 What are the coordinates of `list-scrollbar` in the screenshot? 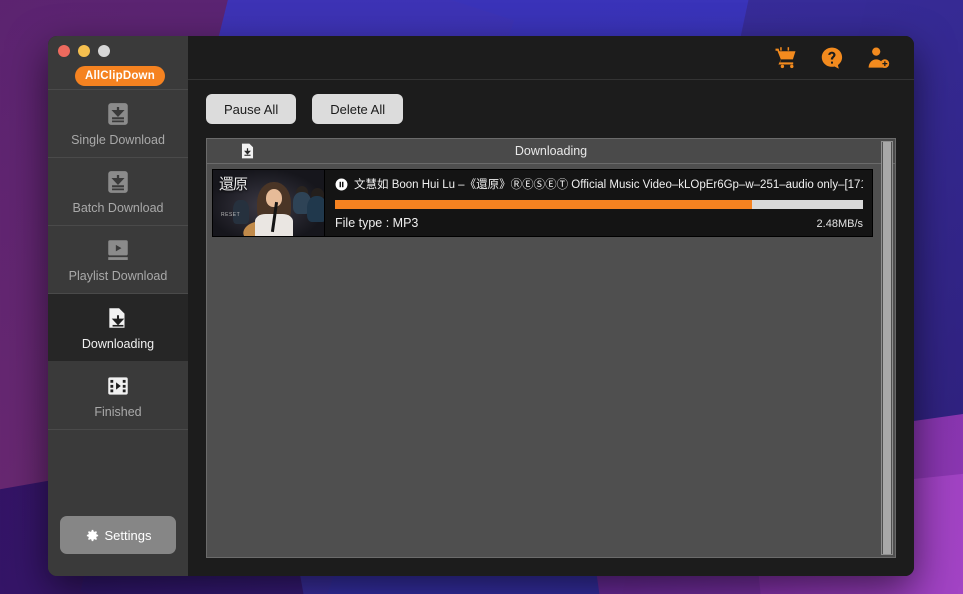 It's located at (887, 348).